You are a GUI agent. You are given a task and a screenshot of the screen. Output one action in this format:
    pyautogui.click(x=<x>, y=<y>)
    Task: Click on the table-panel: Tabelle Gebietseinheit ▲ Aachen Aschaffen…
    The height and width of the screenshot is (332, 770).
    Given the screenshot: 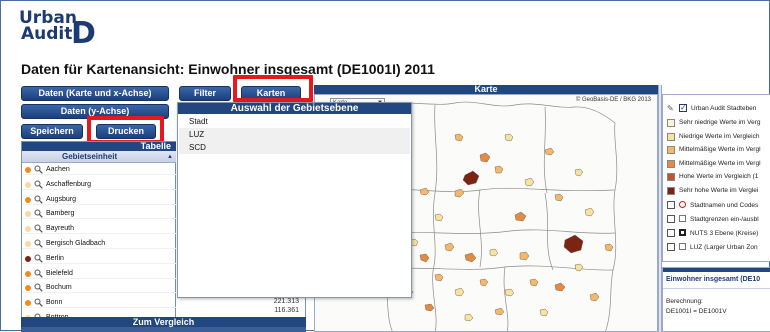 What is the action you would take?
    pyautogui.click(x=99, y=236)
    